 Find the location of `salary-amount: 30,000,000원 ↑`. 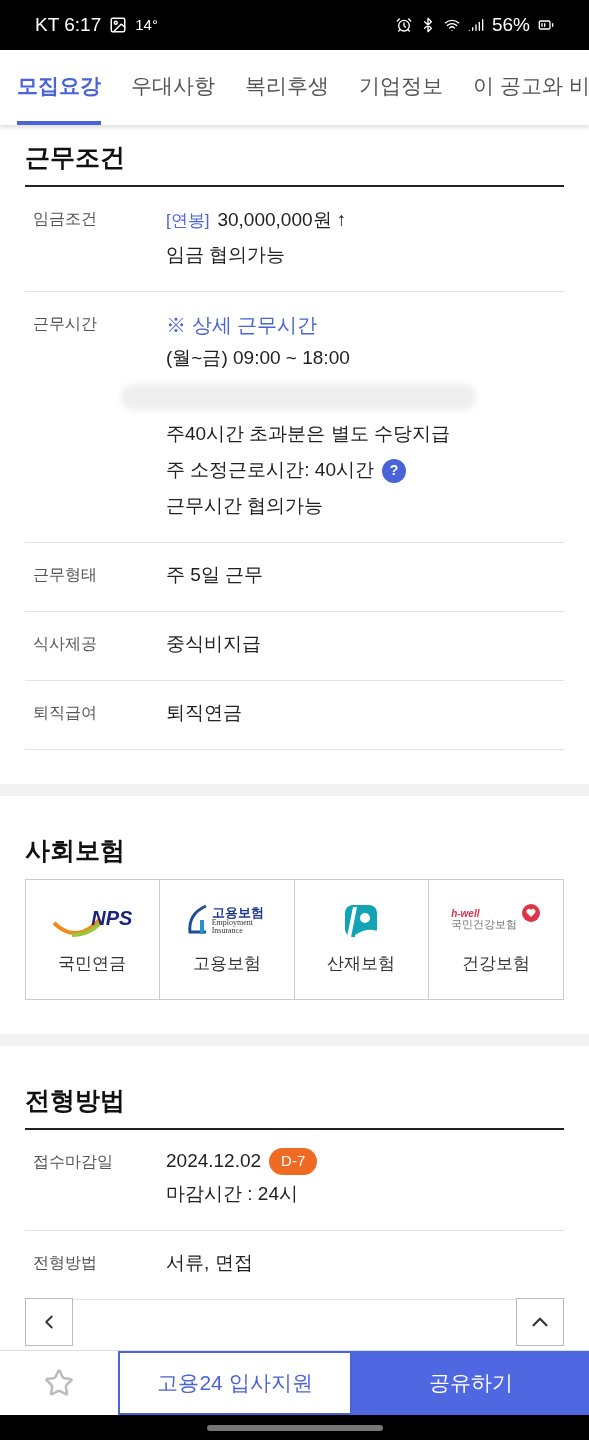

salary-amount: 30,000,000원 ↑ is located at coordinates (282, 220).